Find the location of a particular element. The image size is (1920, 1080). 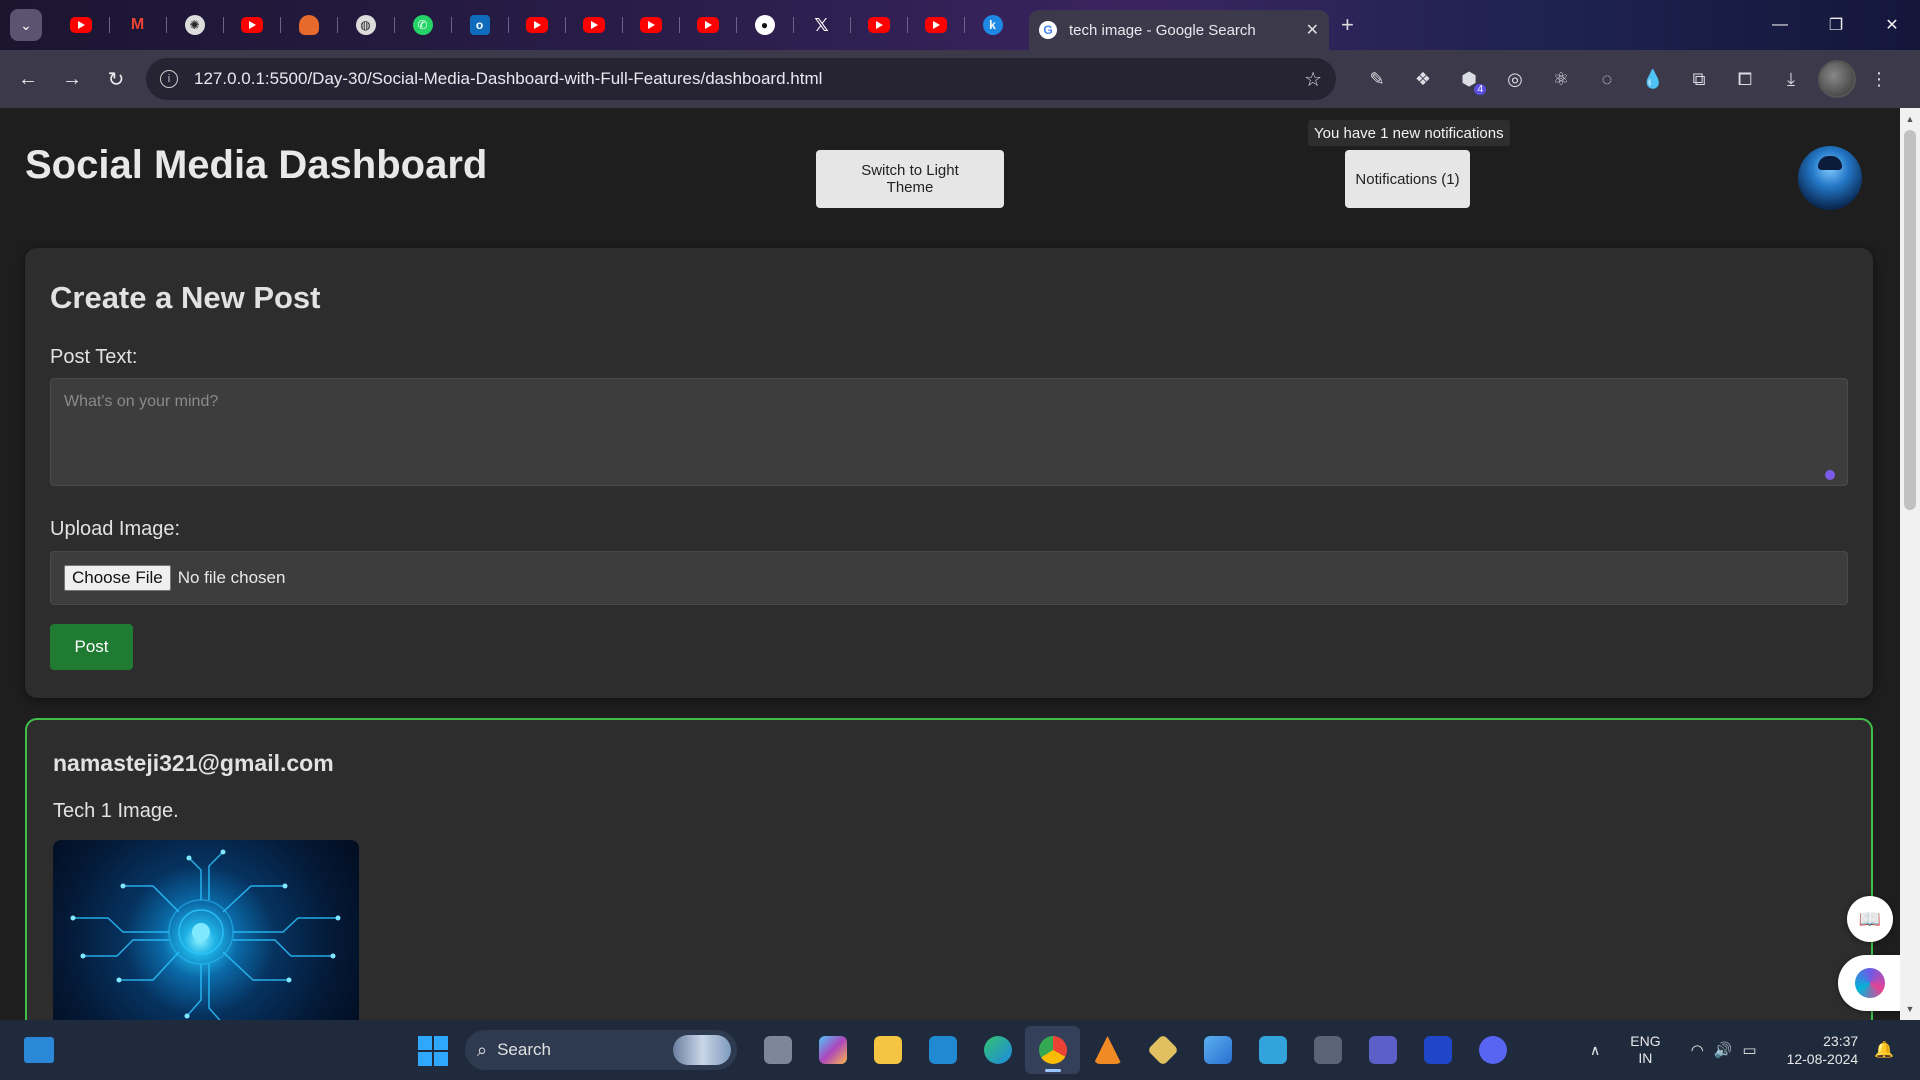

resize-grip-icon is located at coordinates (1830, 475).